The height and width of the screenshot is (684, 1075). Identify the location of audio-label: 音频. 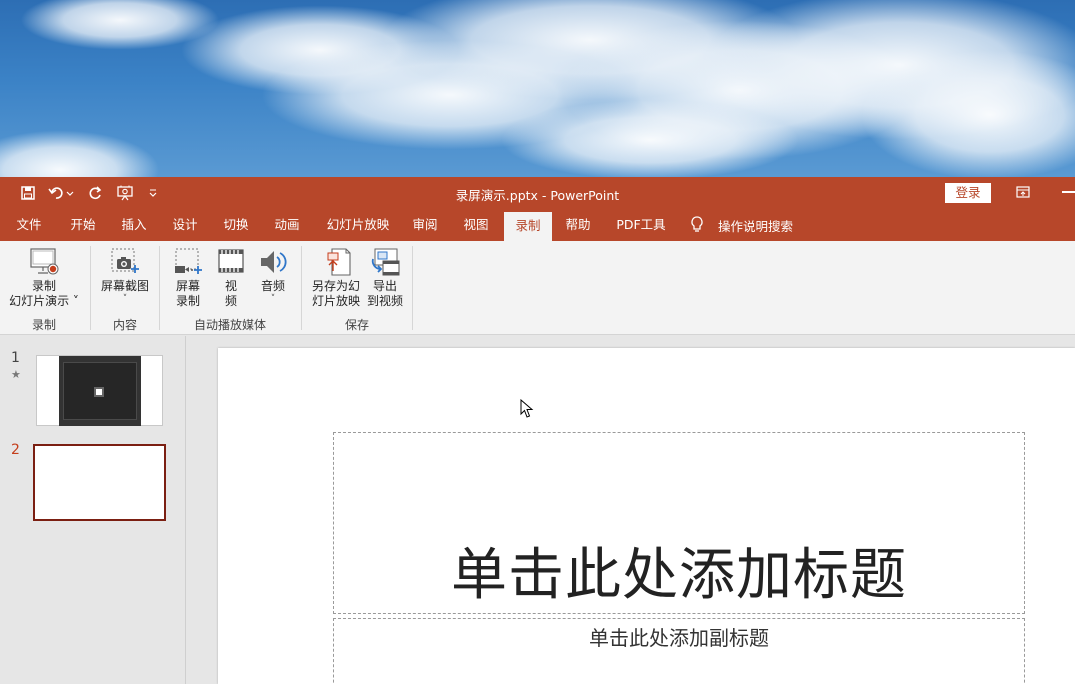
(272, 286).